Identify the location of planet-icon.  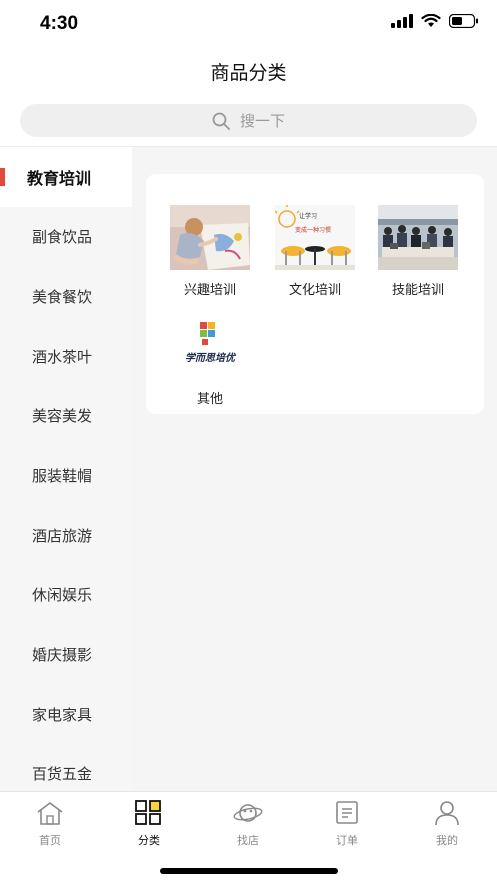
(248, 813).